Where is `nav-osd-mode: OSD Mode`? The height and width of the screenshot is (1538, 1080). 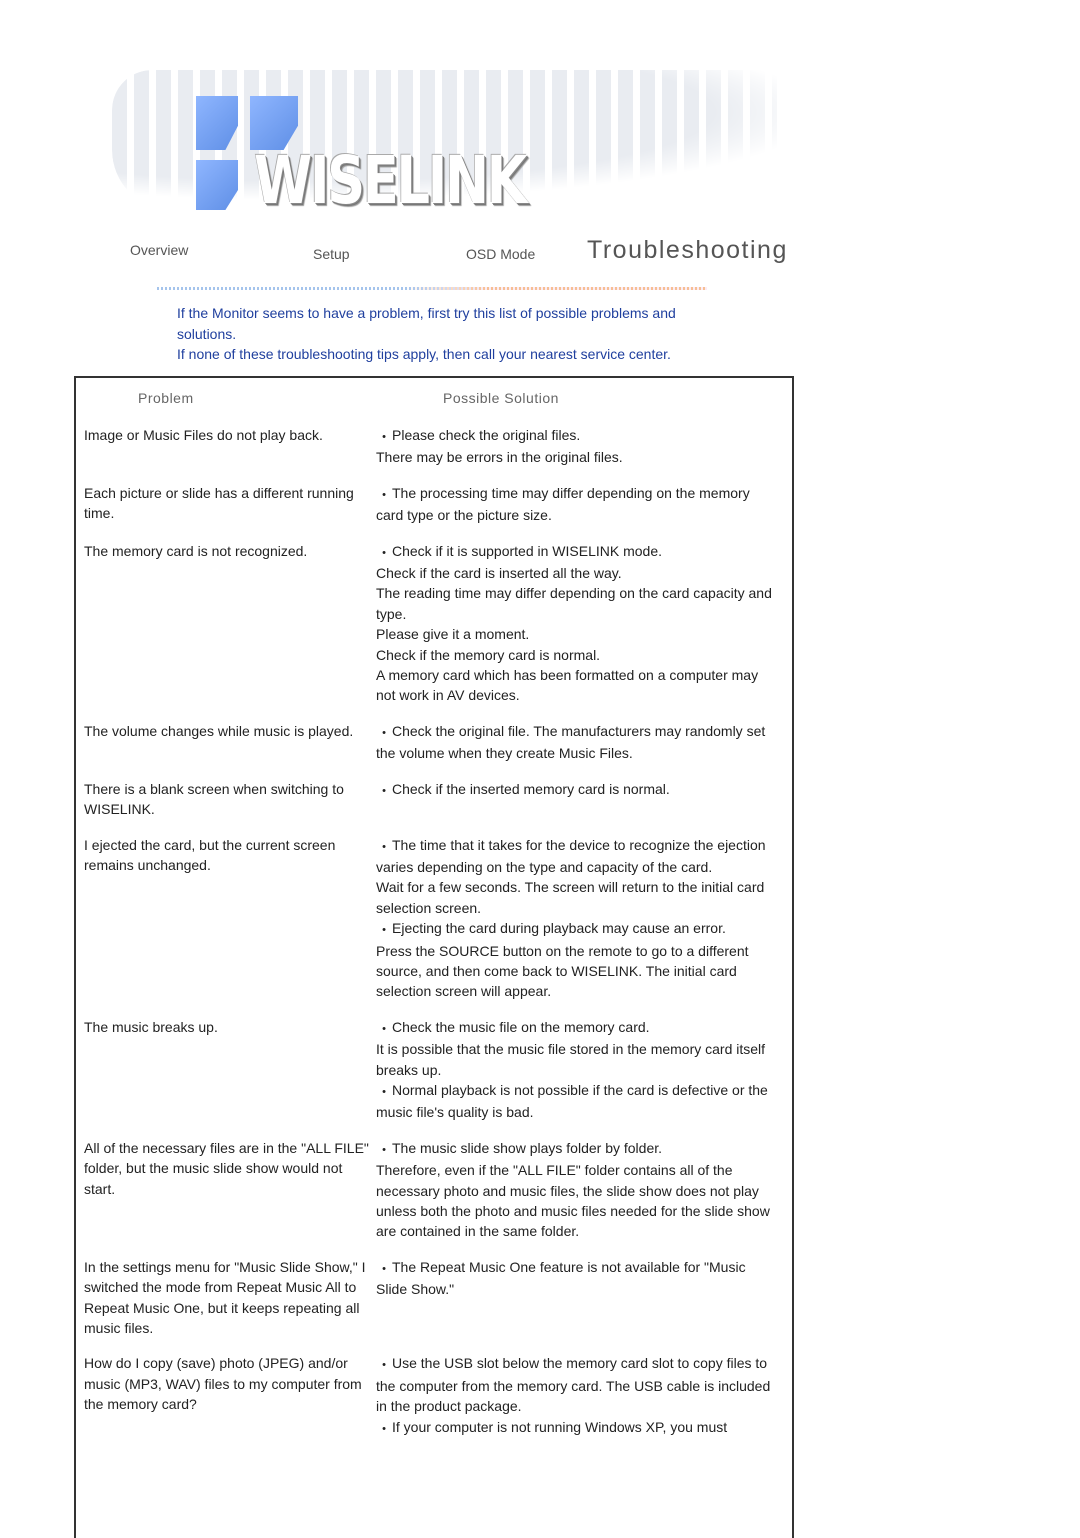 nav-osd-mode: OSD Mode is located at coordinates (500, 254).